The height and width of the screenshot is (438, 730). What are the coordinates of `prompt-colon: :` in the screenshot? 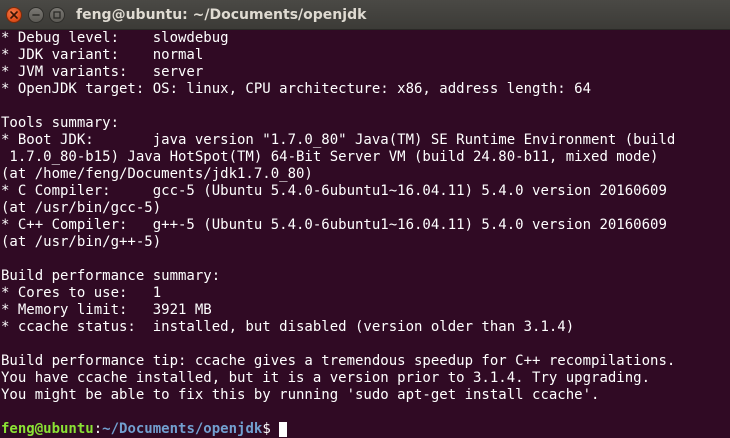 It's located at (98, 429).